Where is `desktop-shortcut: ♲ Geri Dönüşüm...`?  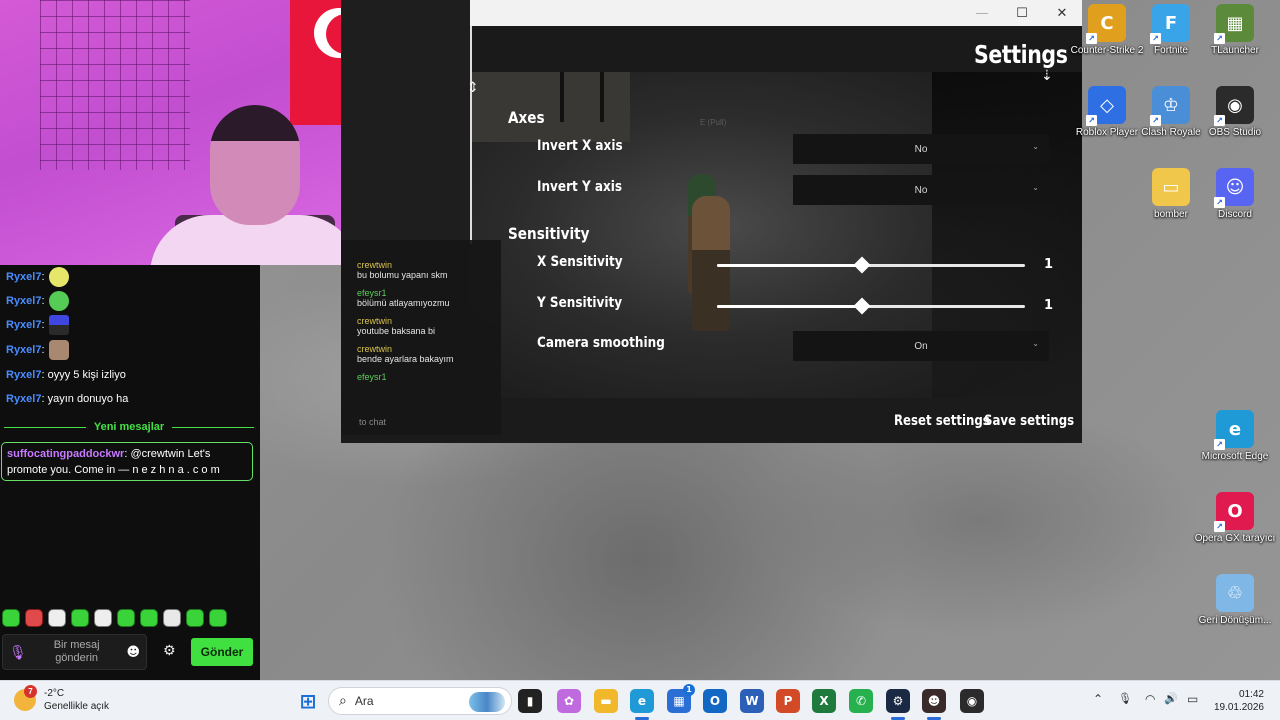 desktop-shortcut: ♲ Geri Dönüşüm... is located at coordinates (1235, 600).